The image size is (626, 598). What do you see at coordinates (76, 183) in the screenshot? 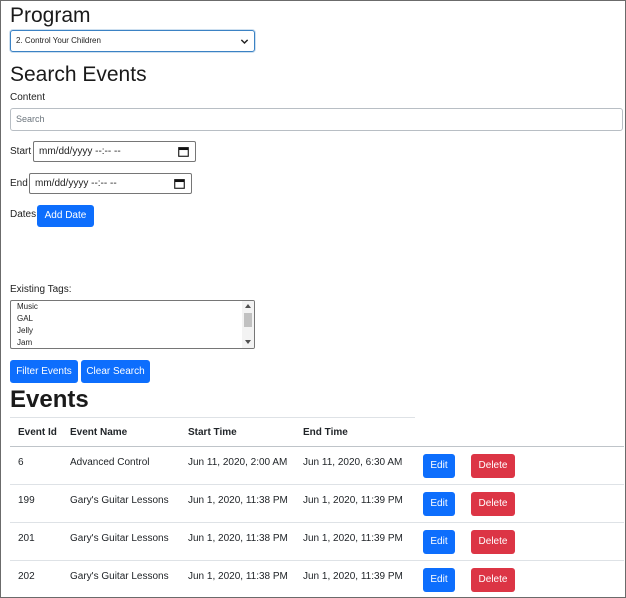
I see `end-datetime-value: mm/dd/yyyy --:-- --` at bounding box center [76, 183].